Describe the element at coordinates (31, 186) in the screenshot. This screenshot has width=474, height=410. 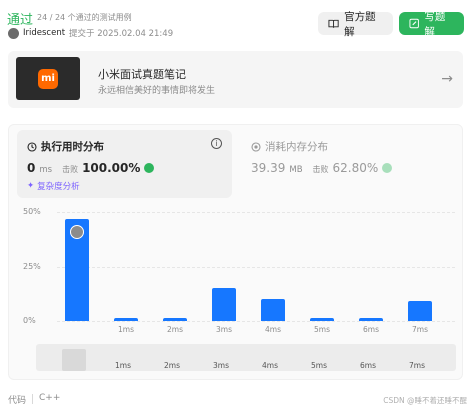
I see `sparkle-icon: ✦` at that location.